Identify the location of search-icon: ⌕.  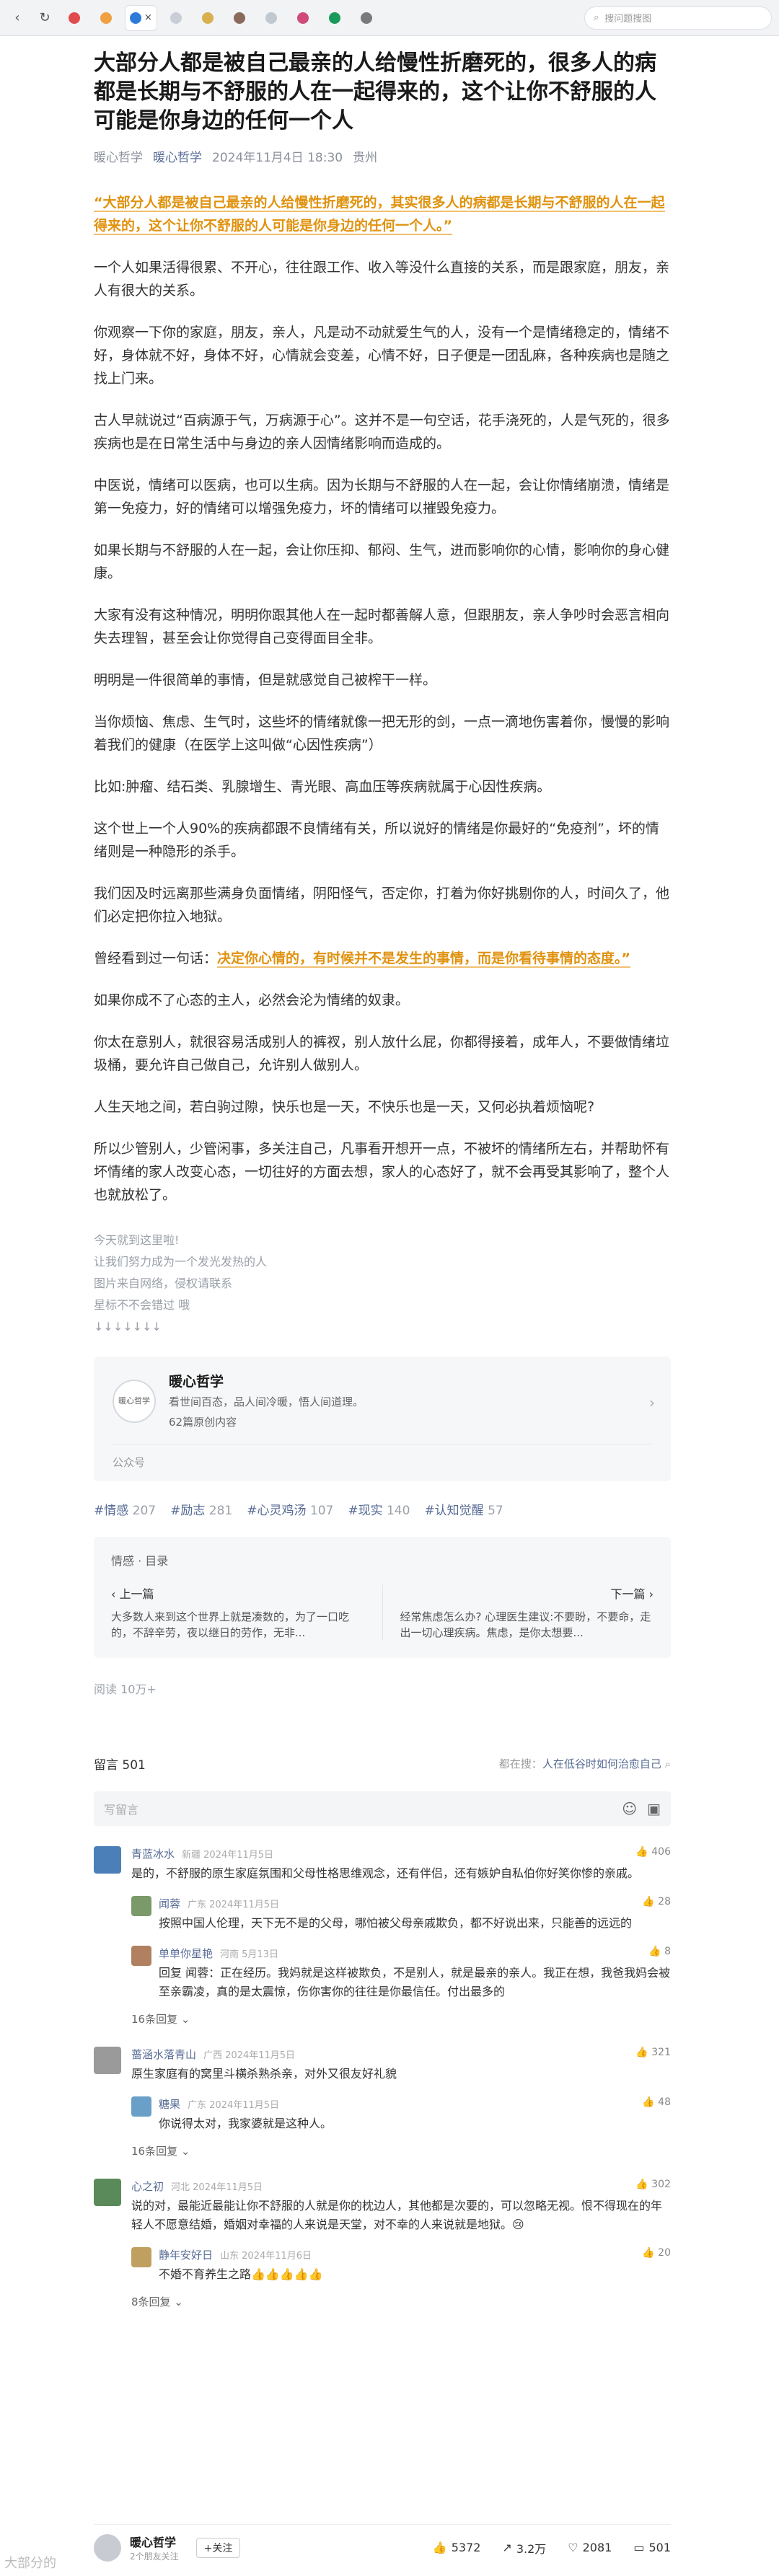
(666, 1763).